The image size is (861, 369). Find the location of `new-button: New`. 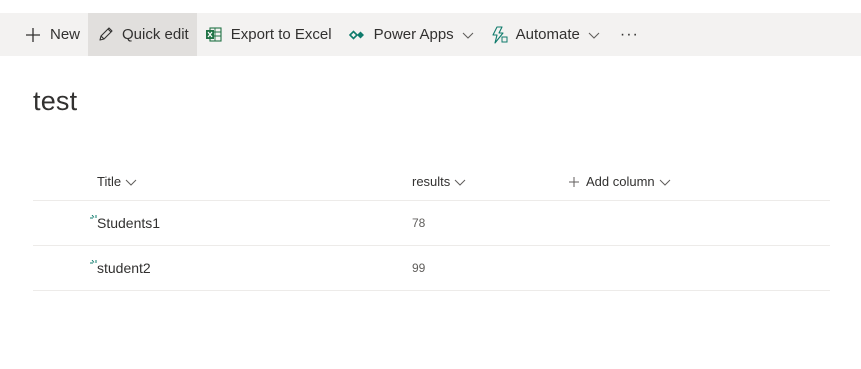

new-button: New is located at coordinates (52, 34).